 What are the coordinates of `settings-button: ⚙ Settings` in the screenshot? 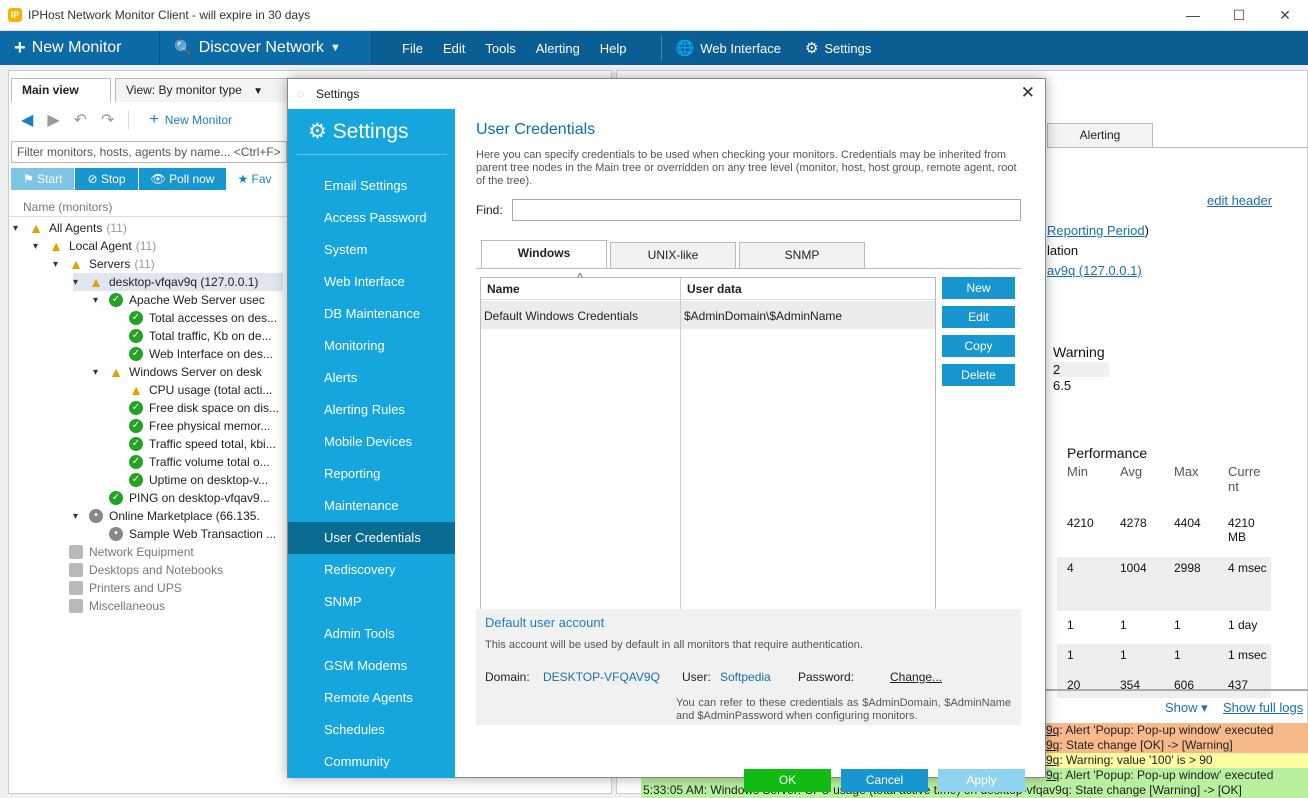 It's located at (838, 48).